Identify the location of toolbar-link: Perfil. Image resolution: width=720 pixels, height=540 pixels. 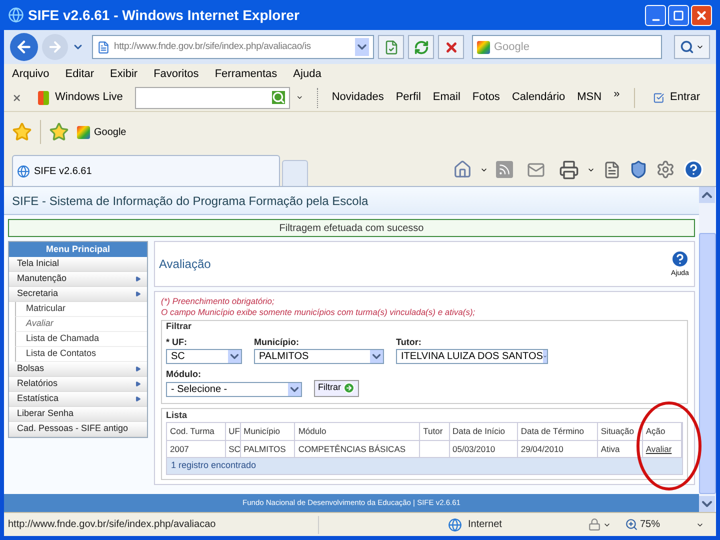
(408, 97).